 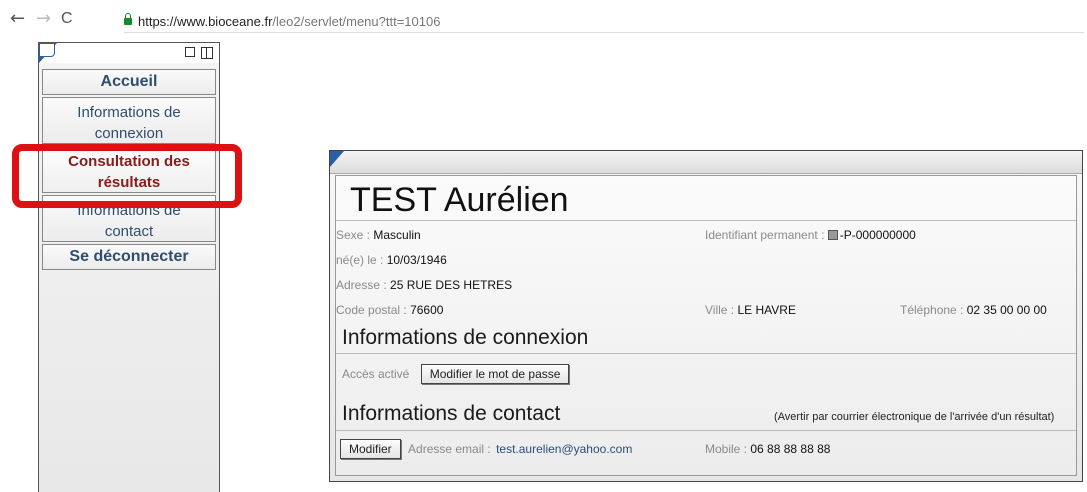 I want to click on adresse-label: Adresse :, so click(x=361, y=285).